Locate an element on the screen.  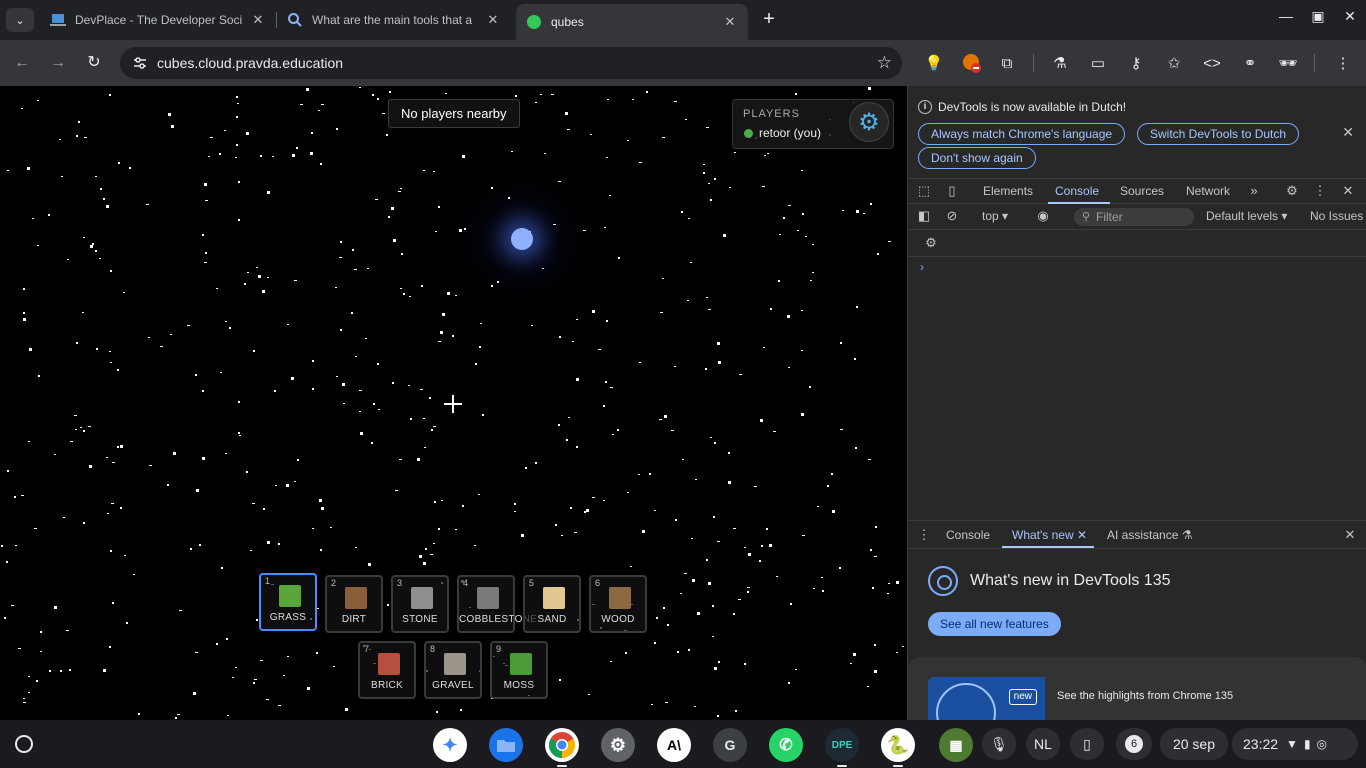
g-app-icon: G is located at coordinates (730, 745).